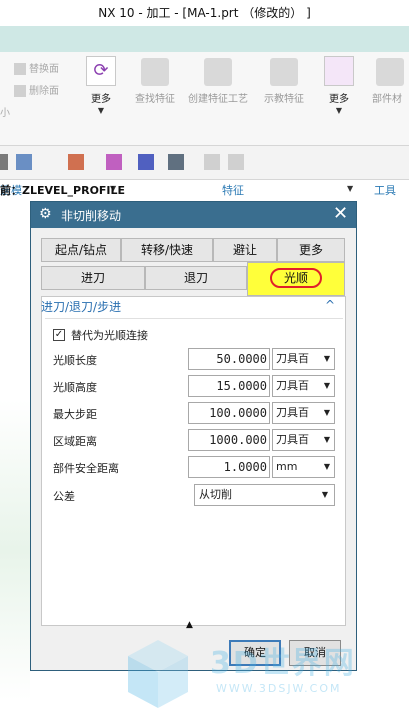 Image resolution: width=409 pixels, height=726 pixels. I want to click on tab-retract: 退刀, so click(196, 278).